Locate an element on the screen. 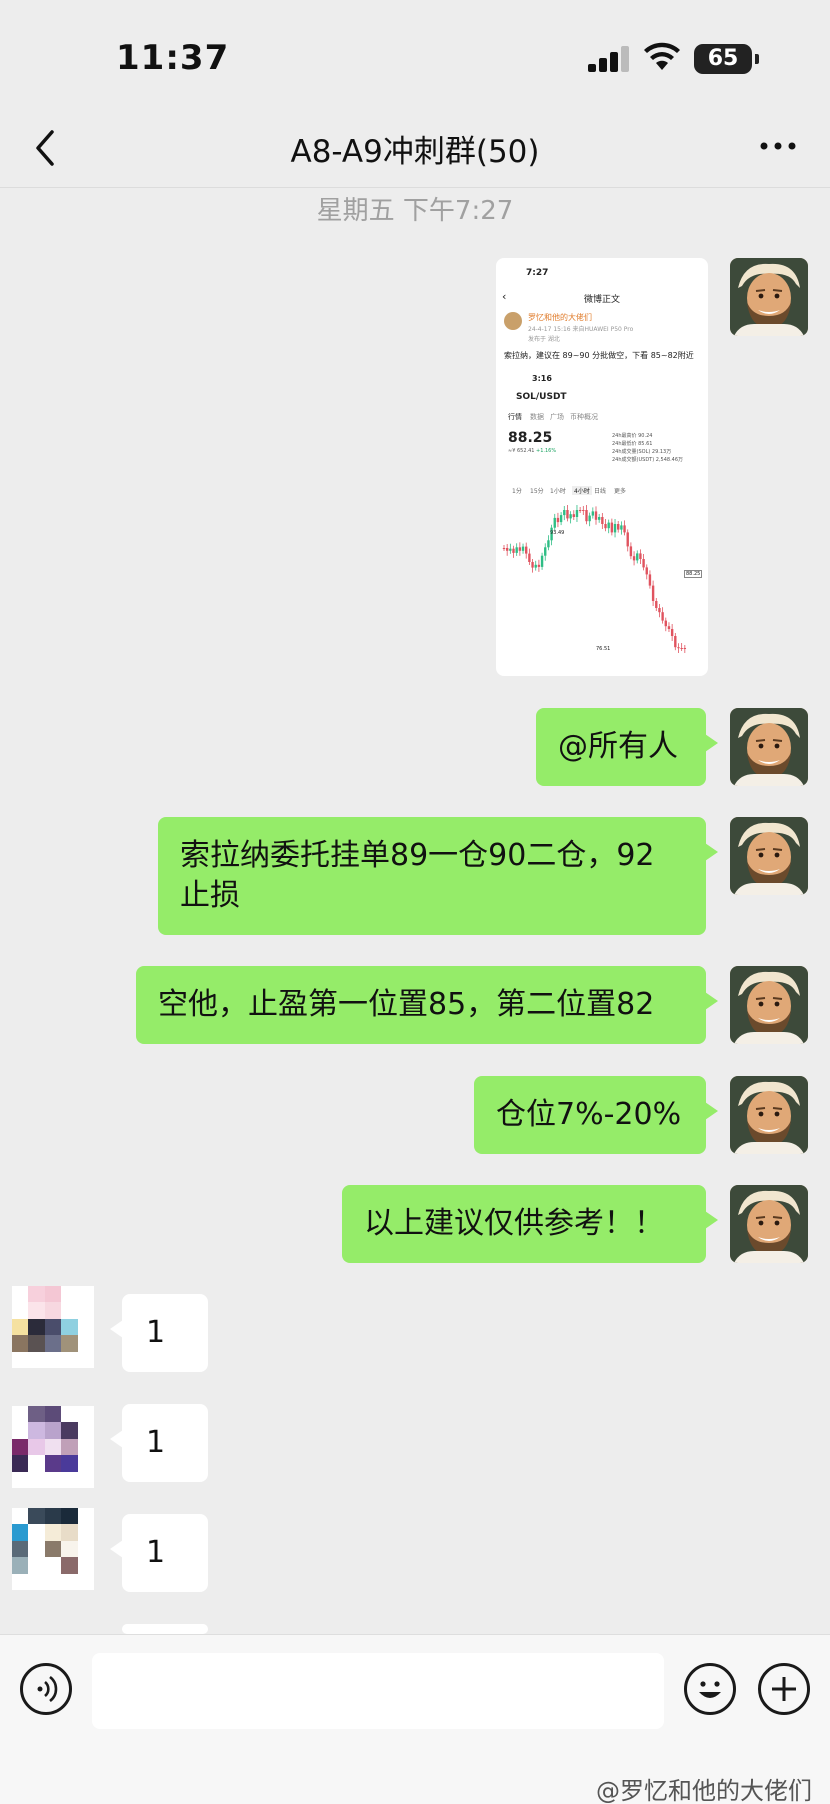 Image resolution: width=830 pixels, height=1804 pixels. outgoing-message: 空他，止盈第一位置85，第二位置82 is located at coordinates (427, 1005).